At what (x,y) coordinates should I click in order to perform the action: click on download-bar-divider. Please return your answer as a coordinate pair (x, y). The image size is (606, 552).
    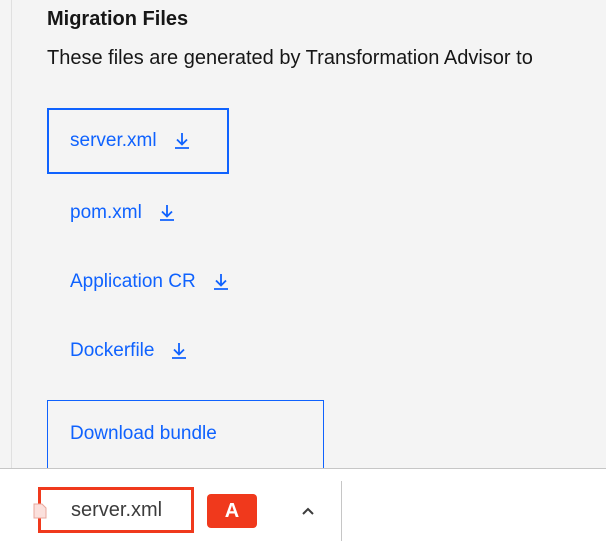
    Looking at the image, I should click on (341, 511).